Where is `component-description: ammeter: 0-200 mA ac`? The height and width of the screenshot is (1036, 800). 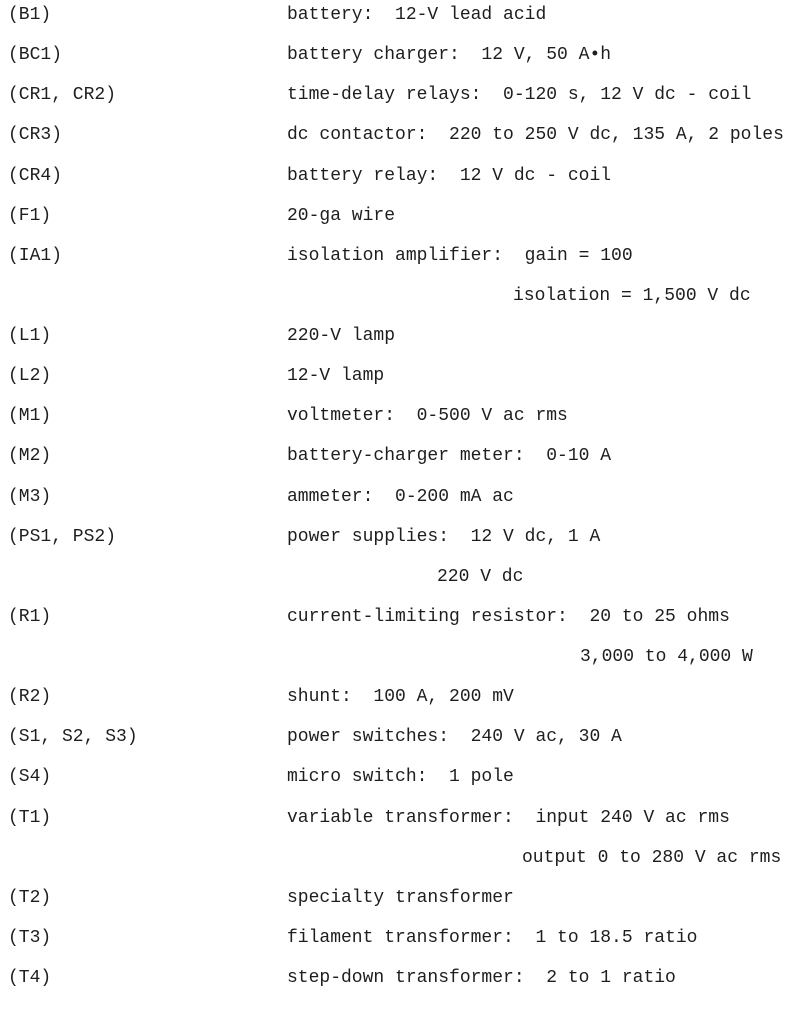 component-description: ammeter: 0-200 mA ac is located at coordinates (400, 496).